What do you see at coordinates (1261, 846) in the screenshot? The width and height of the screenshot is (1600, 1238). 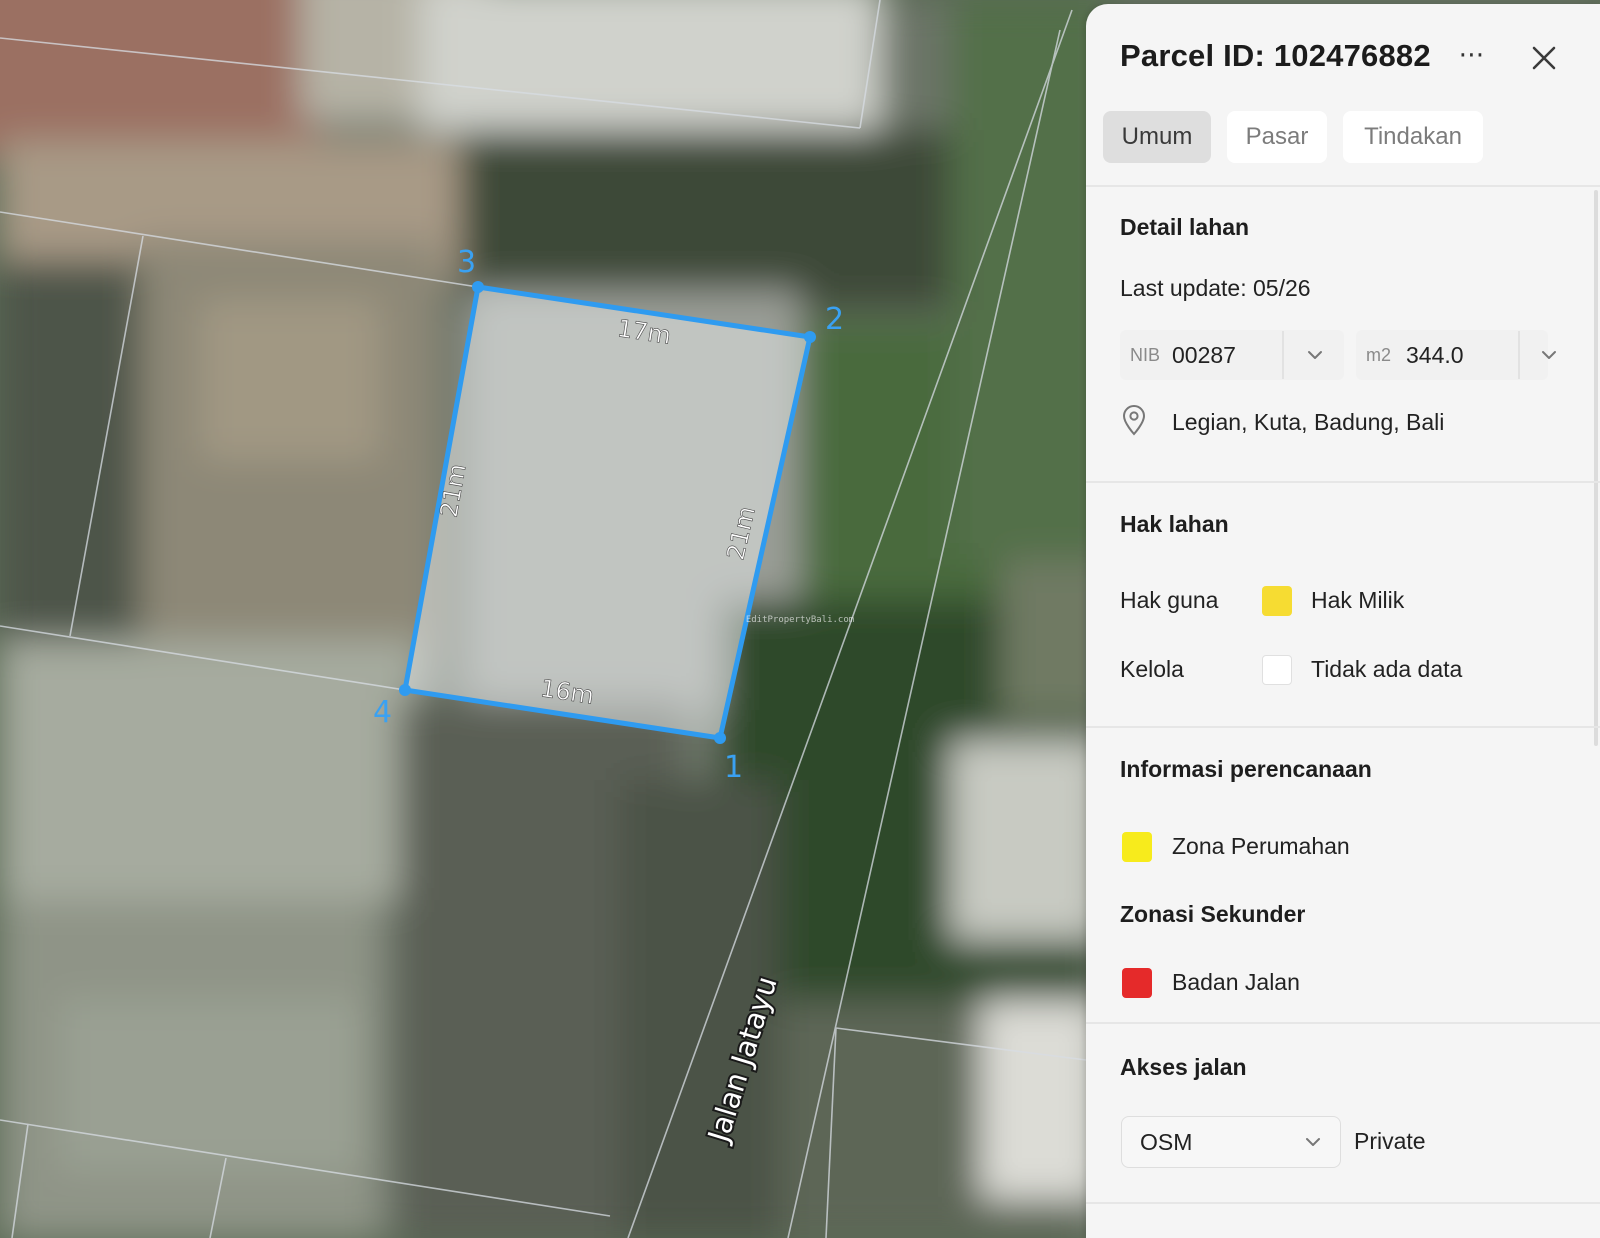 I see `zone-primary-text: Zona Perumahan` at bounding box center [1261, 846].